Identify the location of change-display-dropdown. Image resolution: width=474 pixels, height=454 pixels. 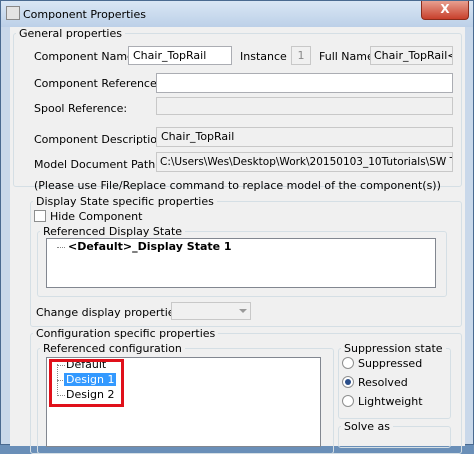
(211, 311).